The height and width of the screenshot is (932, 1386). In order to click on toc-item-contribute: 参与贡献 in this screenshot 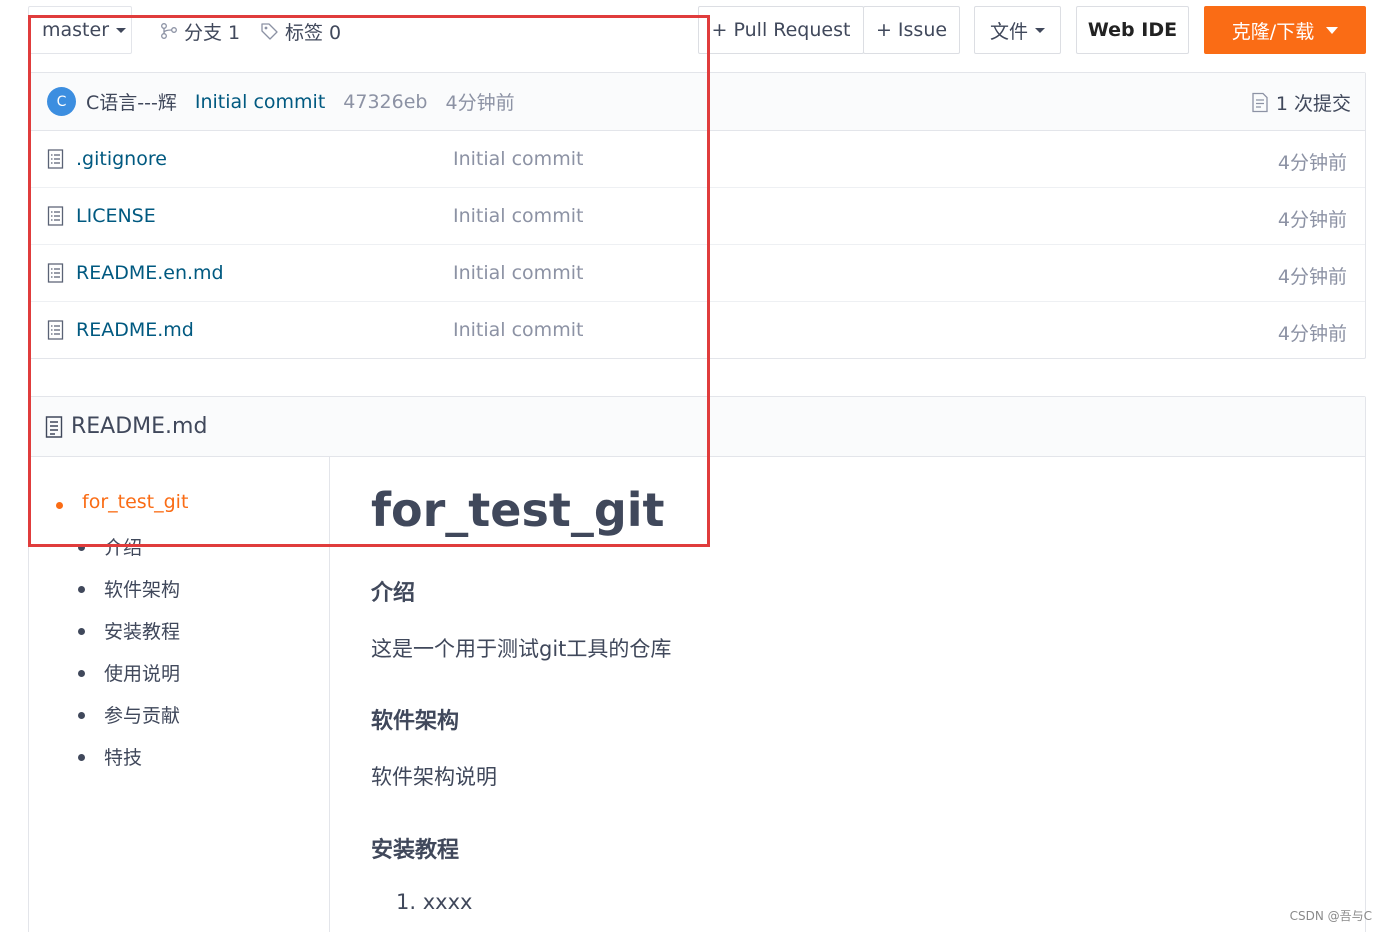, I will do `click(129, 714)`.